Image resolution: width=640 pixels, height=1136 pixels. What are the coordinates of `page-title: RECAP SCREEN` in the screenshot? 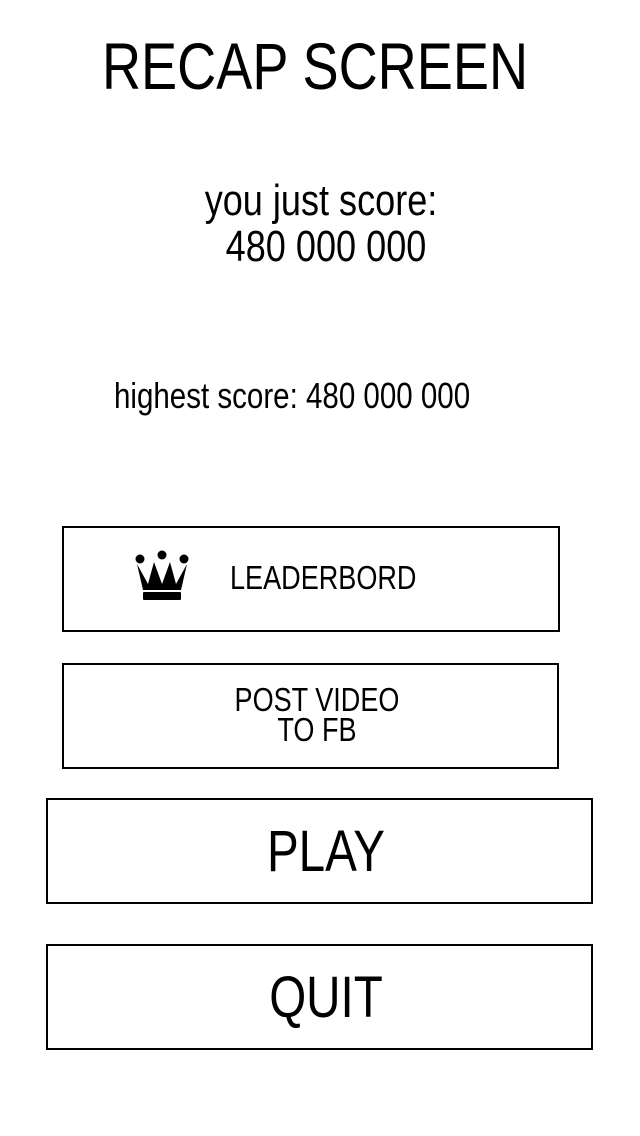 It's located at (315, 66).